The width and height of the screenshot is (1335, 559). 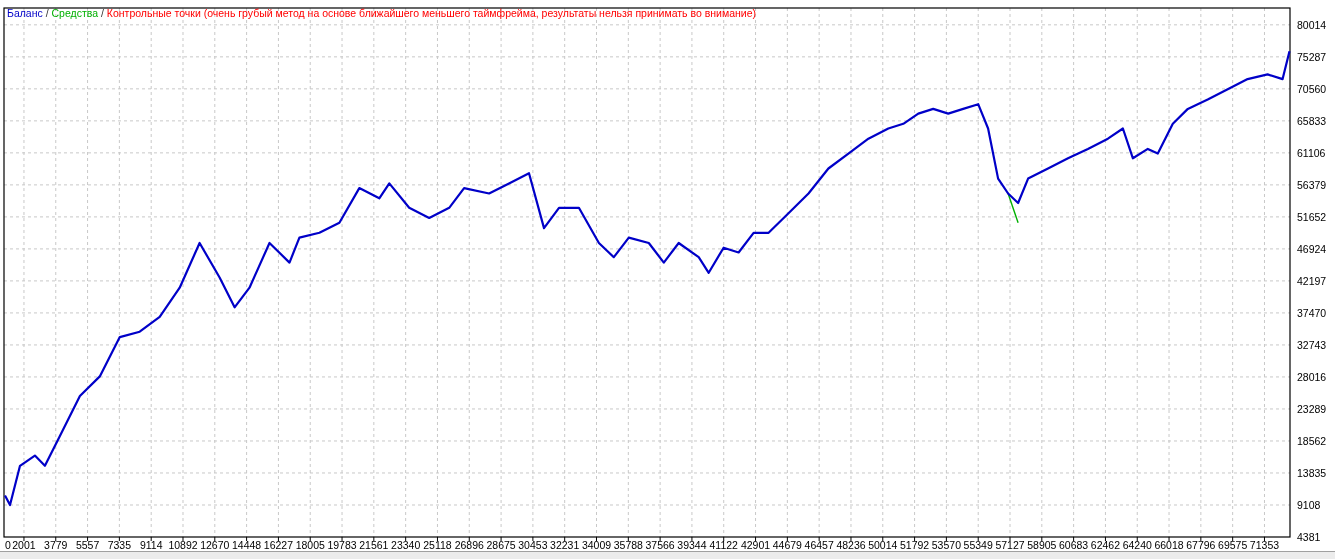 I want to click on axis-label: 51792, so click(x=915, y=545).